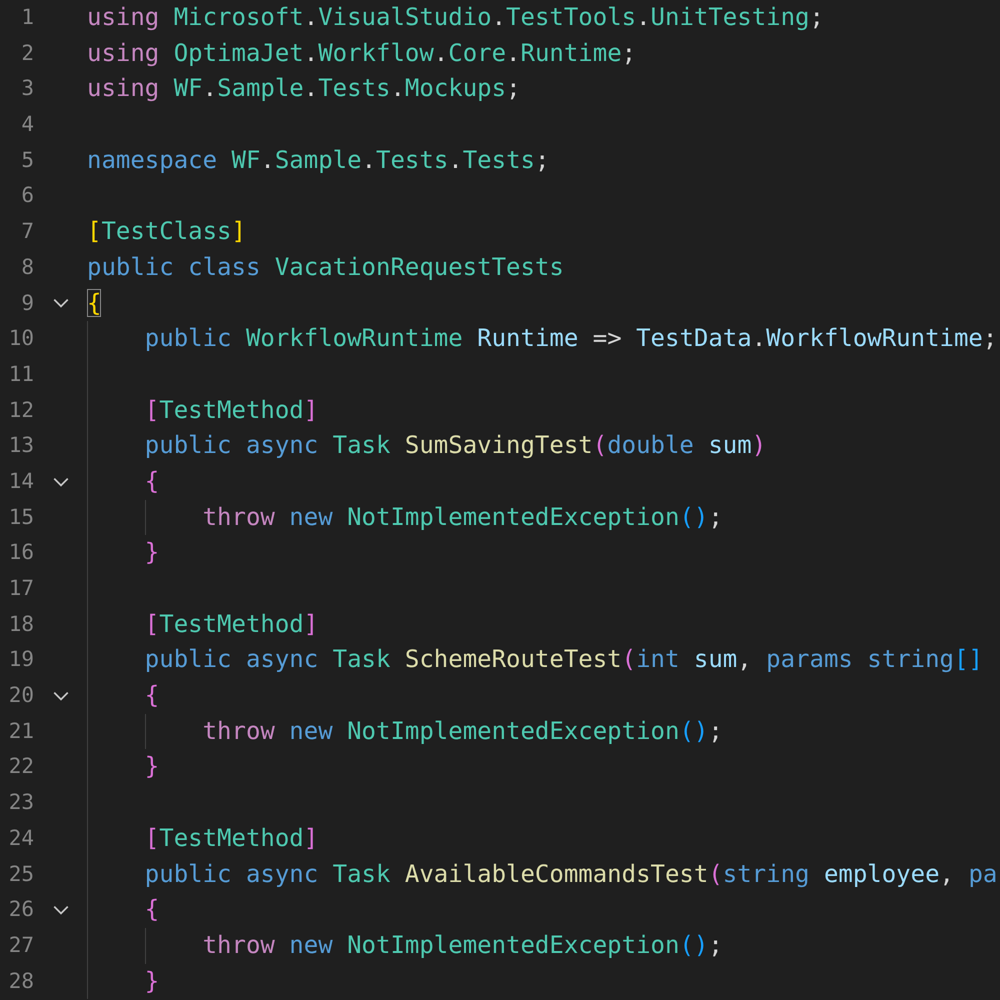 The height and width of the screenshot is (1000, 1000). What do you see at coordinates (455, 446) in the screenshot?
I see `code-line: public async Task SumSavingTest(double sum)` at bounding box center [455, 446].